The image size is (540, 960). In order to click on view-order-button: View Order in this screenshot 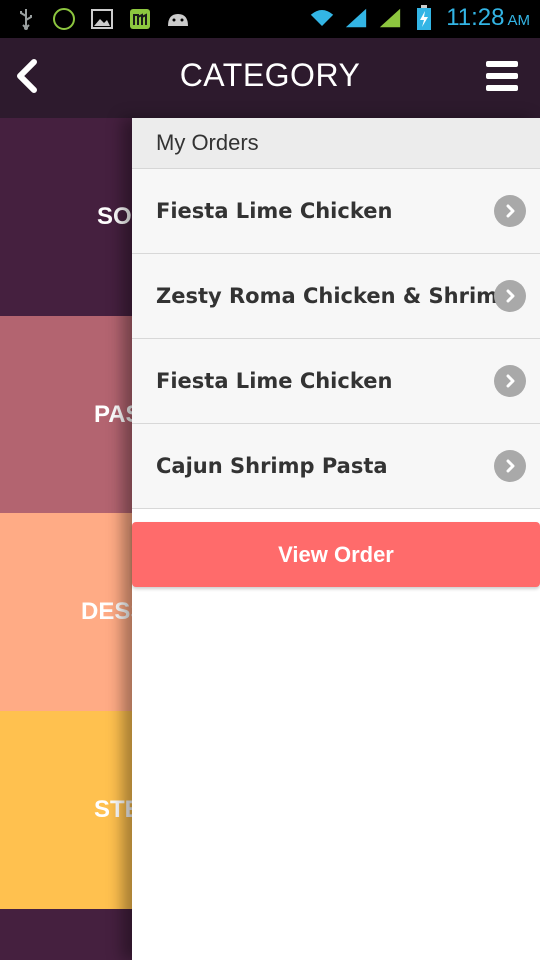, I will do `click(336, 554)`.